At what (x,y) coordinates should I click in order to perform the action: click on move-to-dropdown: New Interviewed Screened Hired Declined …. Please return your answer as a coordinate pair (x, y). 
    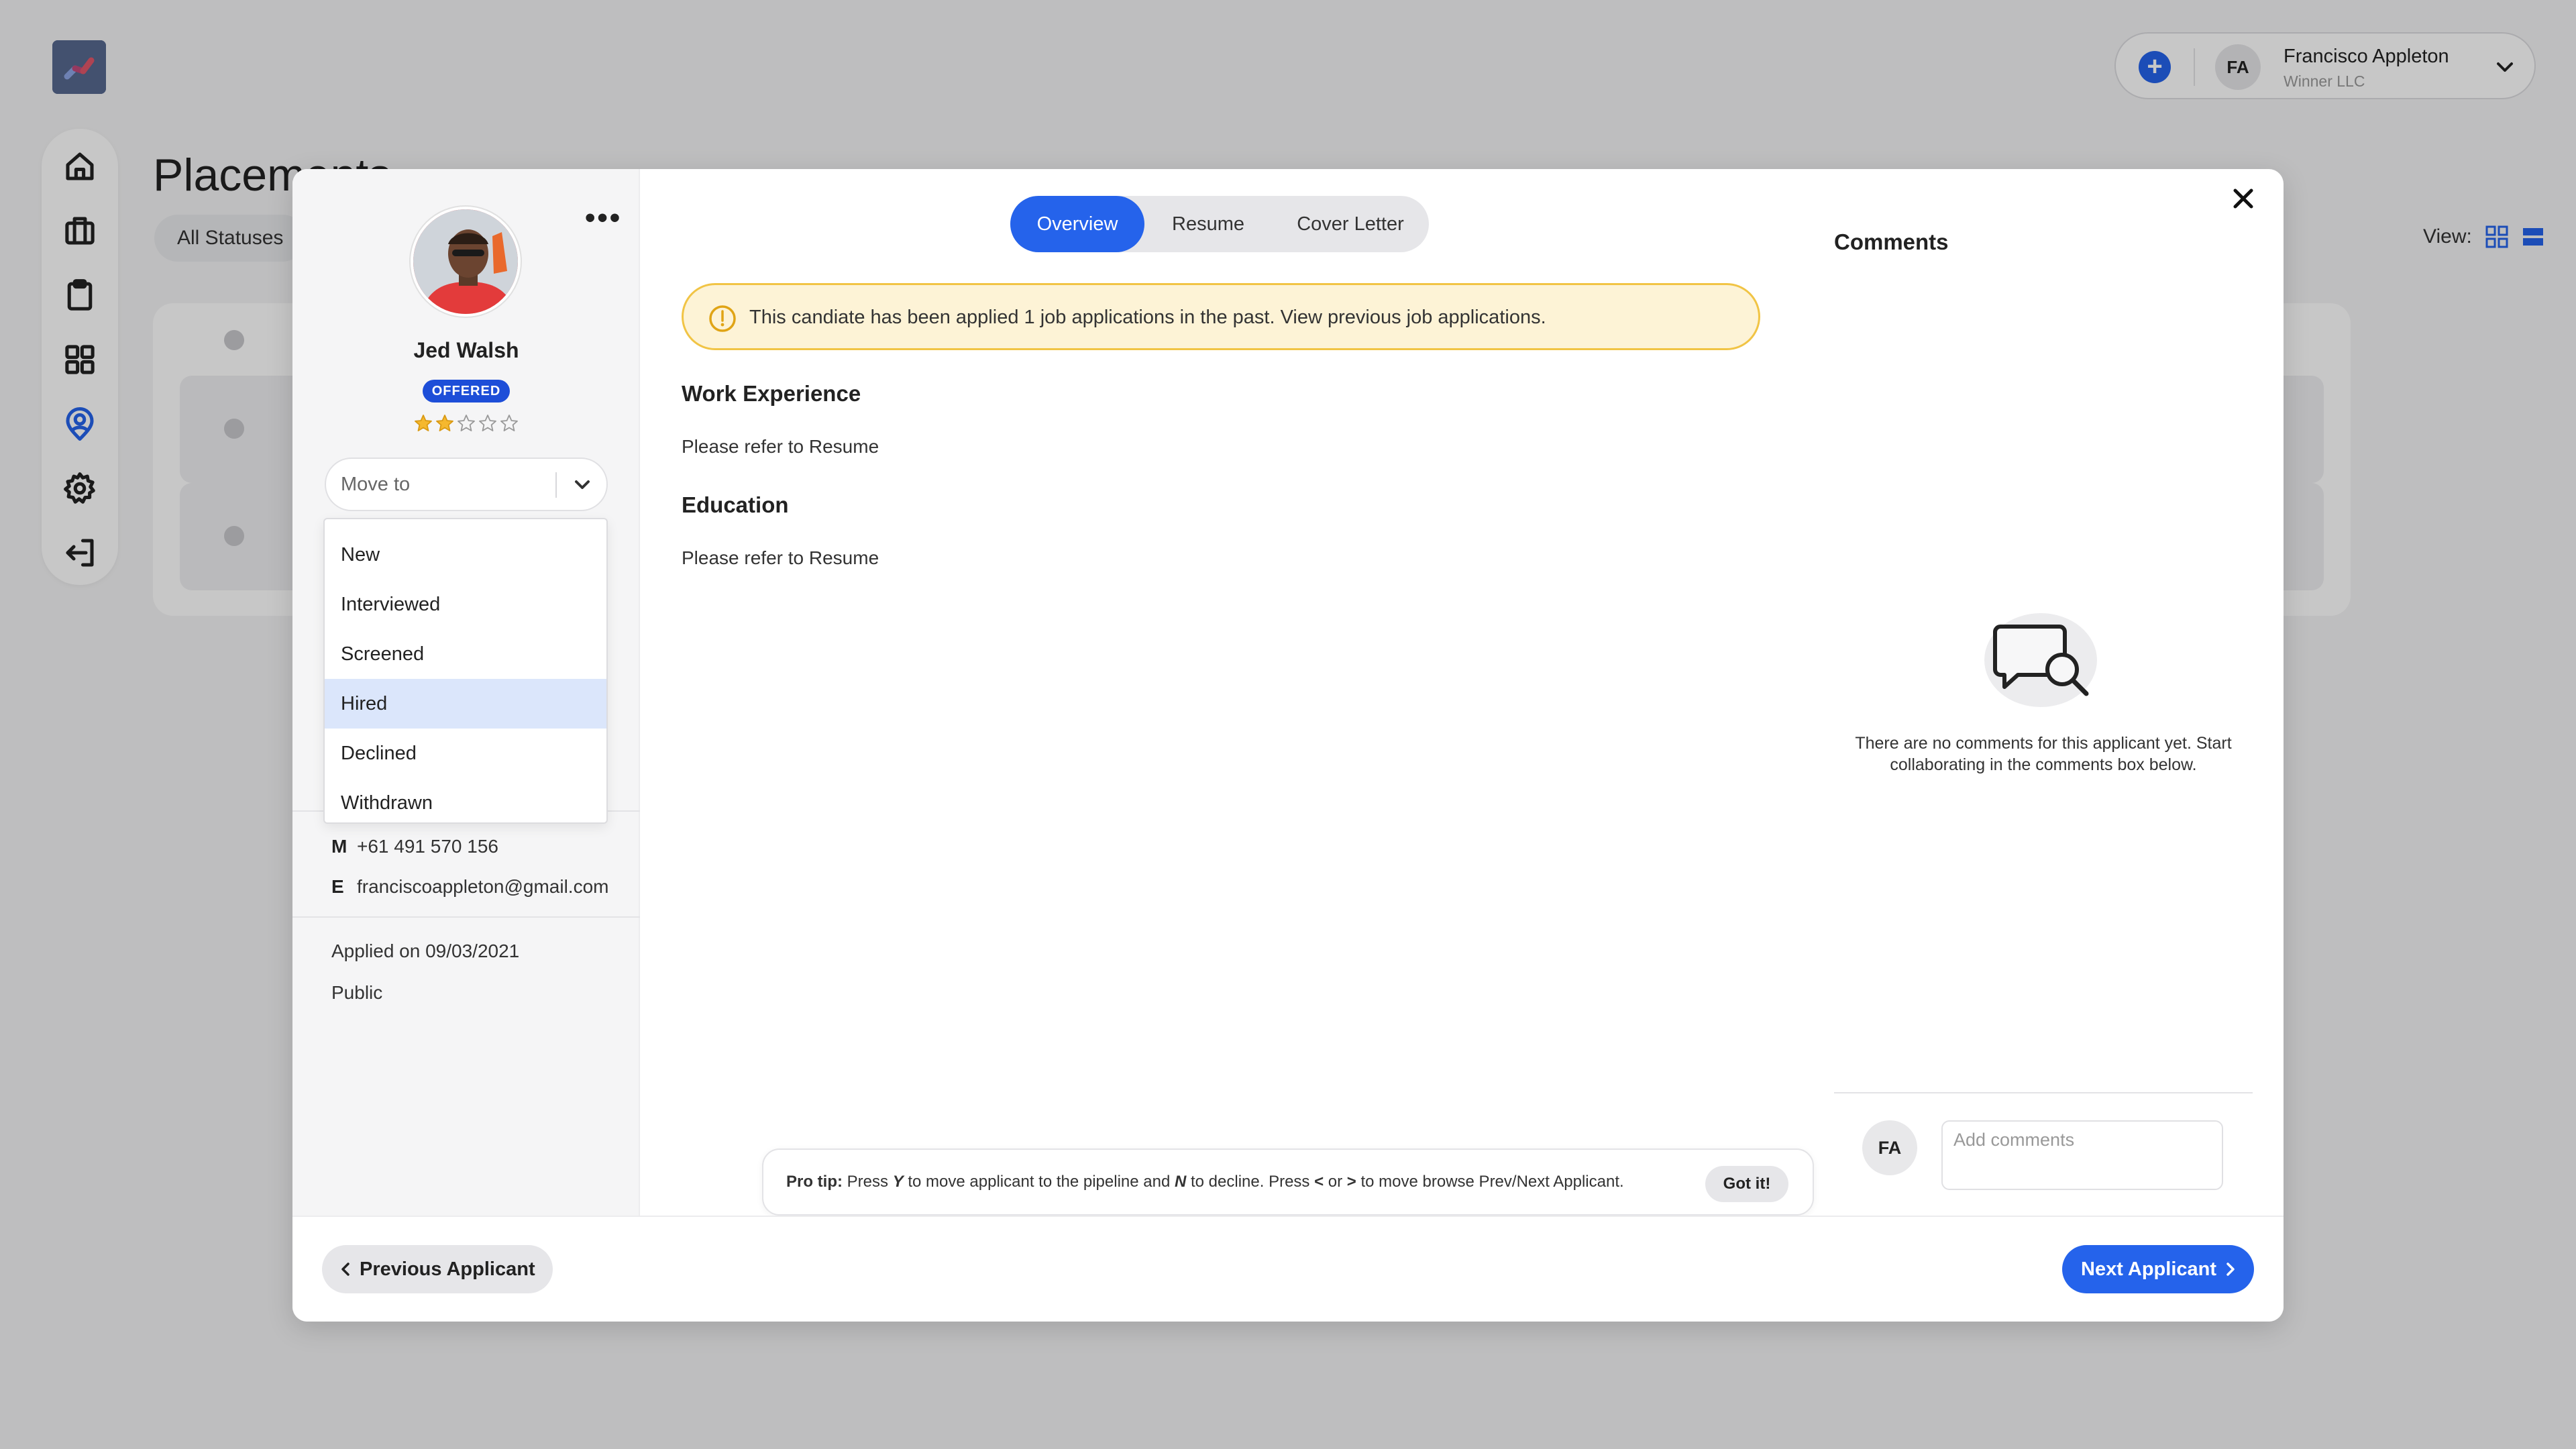
    Looking at the image, I should click on (465, 671).